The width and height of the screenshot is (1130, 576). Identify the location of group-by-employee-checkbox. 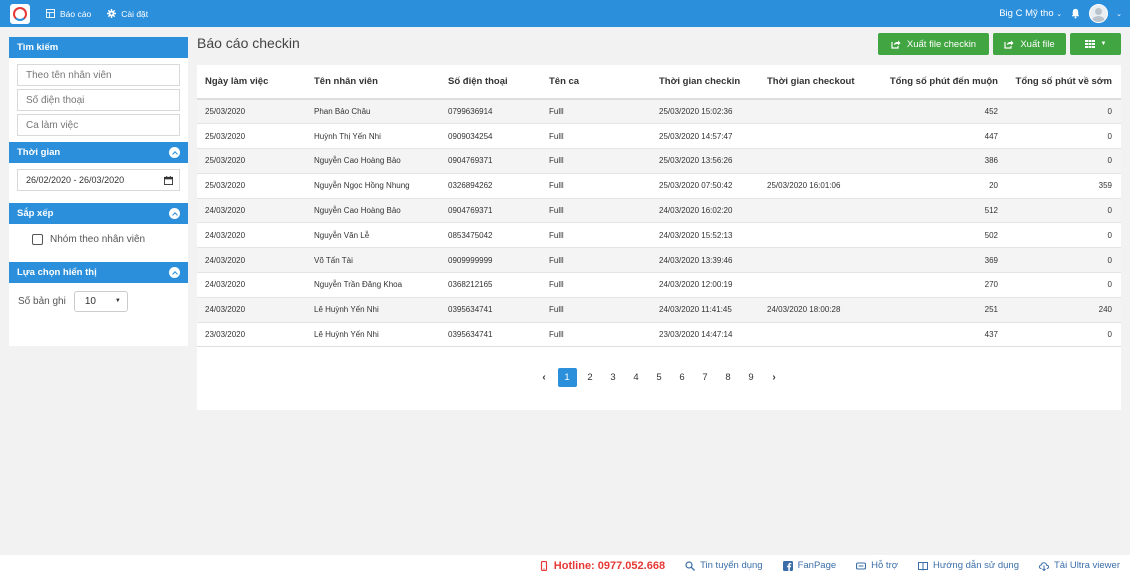
(37, 239).